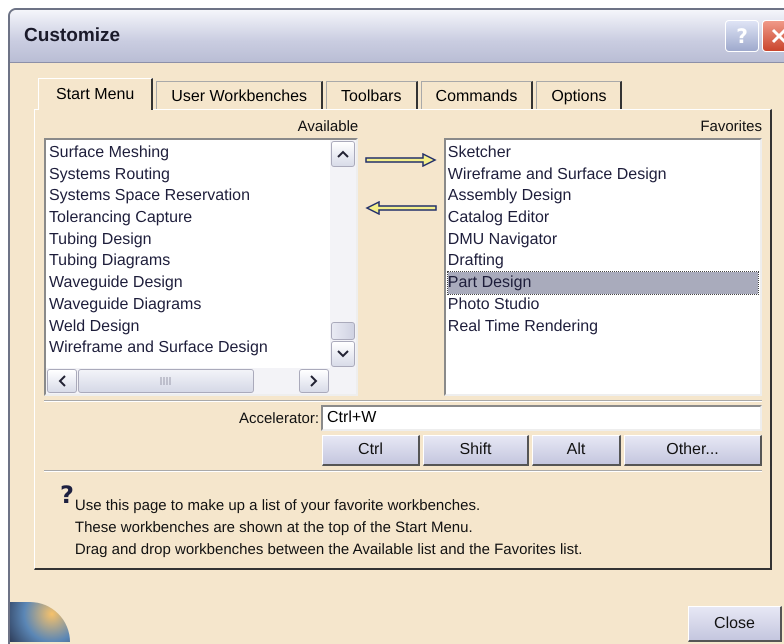 The height and width of the screenshot is (644, 784). What do you see at coordinates (188, 196) in the screenshot?
I see `list-item: Systems Space Reservation` at bounding box center [188, 196].